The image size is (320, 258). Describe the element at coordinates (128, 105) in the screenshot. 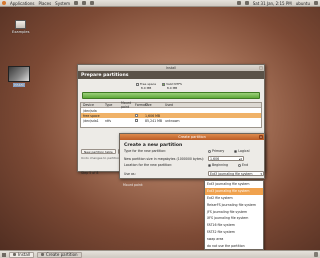

I see `column-header: Mount point` at that location.